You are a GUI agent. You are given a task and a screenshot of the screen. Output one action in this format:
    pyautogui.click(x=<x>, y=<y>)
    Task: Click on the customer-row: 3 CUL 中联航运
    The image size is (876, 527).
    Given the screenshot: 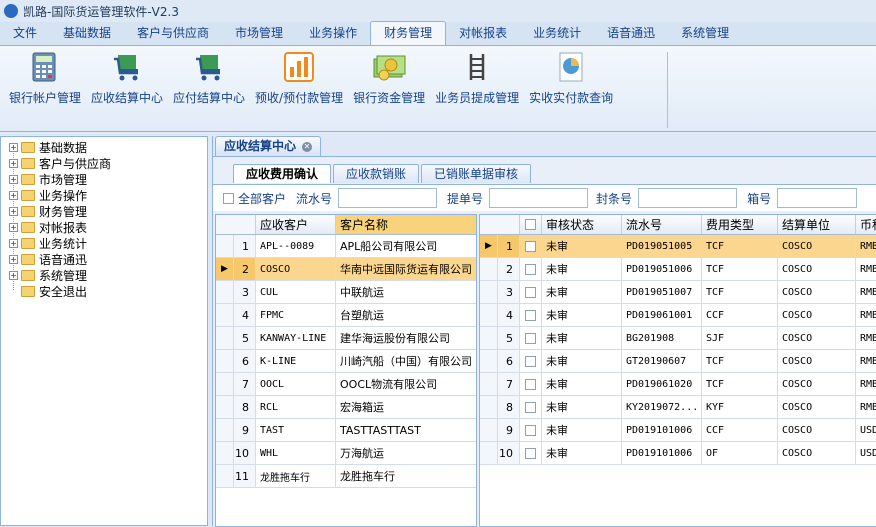 What is the action you would take?
    pyautogui.click(x=346, y=292)
    